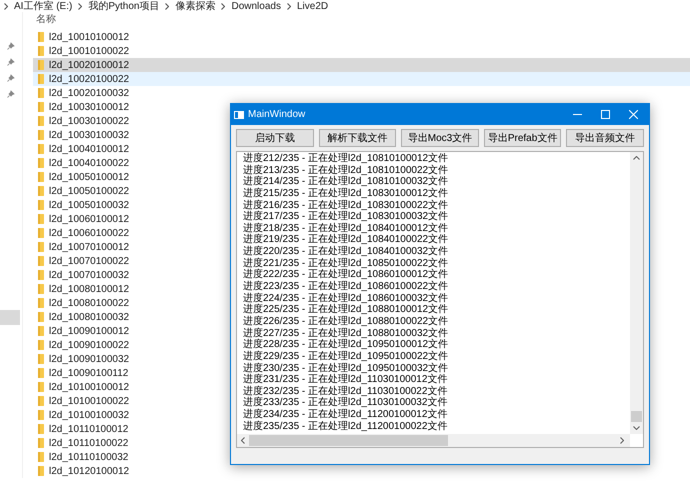 This screenshot has height=484, width=690. Describe the element at coordinates (345, 216) in the screenshot. I see `log-line: 进度217/235 - 正在处理l2d_10830100032文件` at that location.